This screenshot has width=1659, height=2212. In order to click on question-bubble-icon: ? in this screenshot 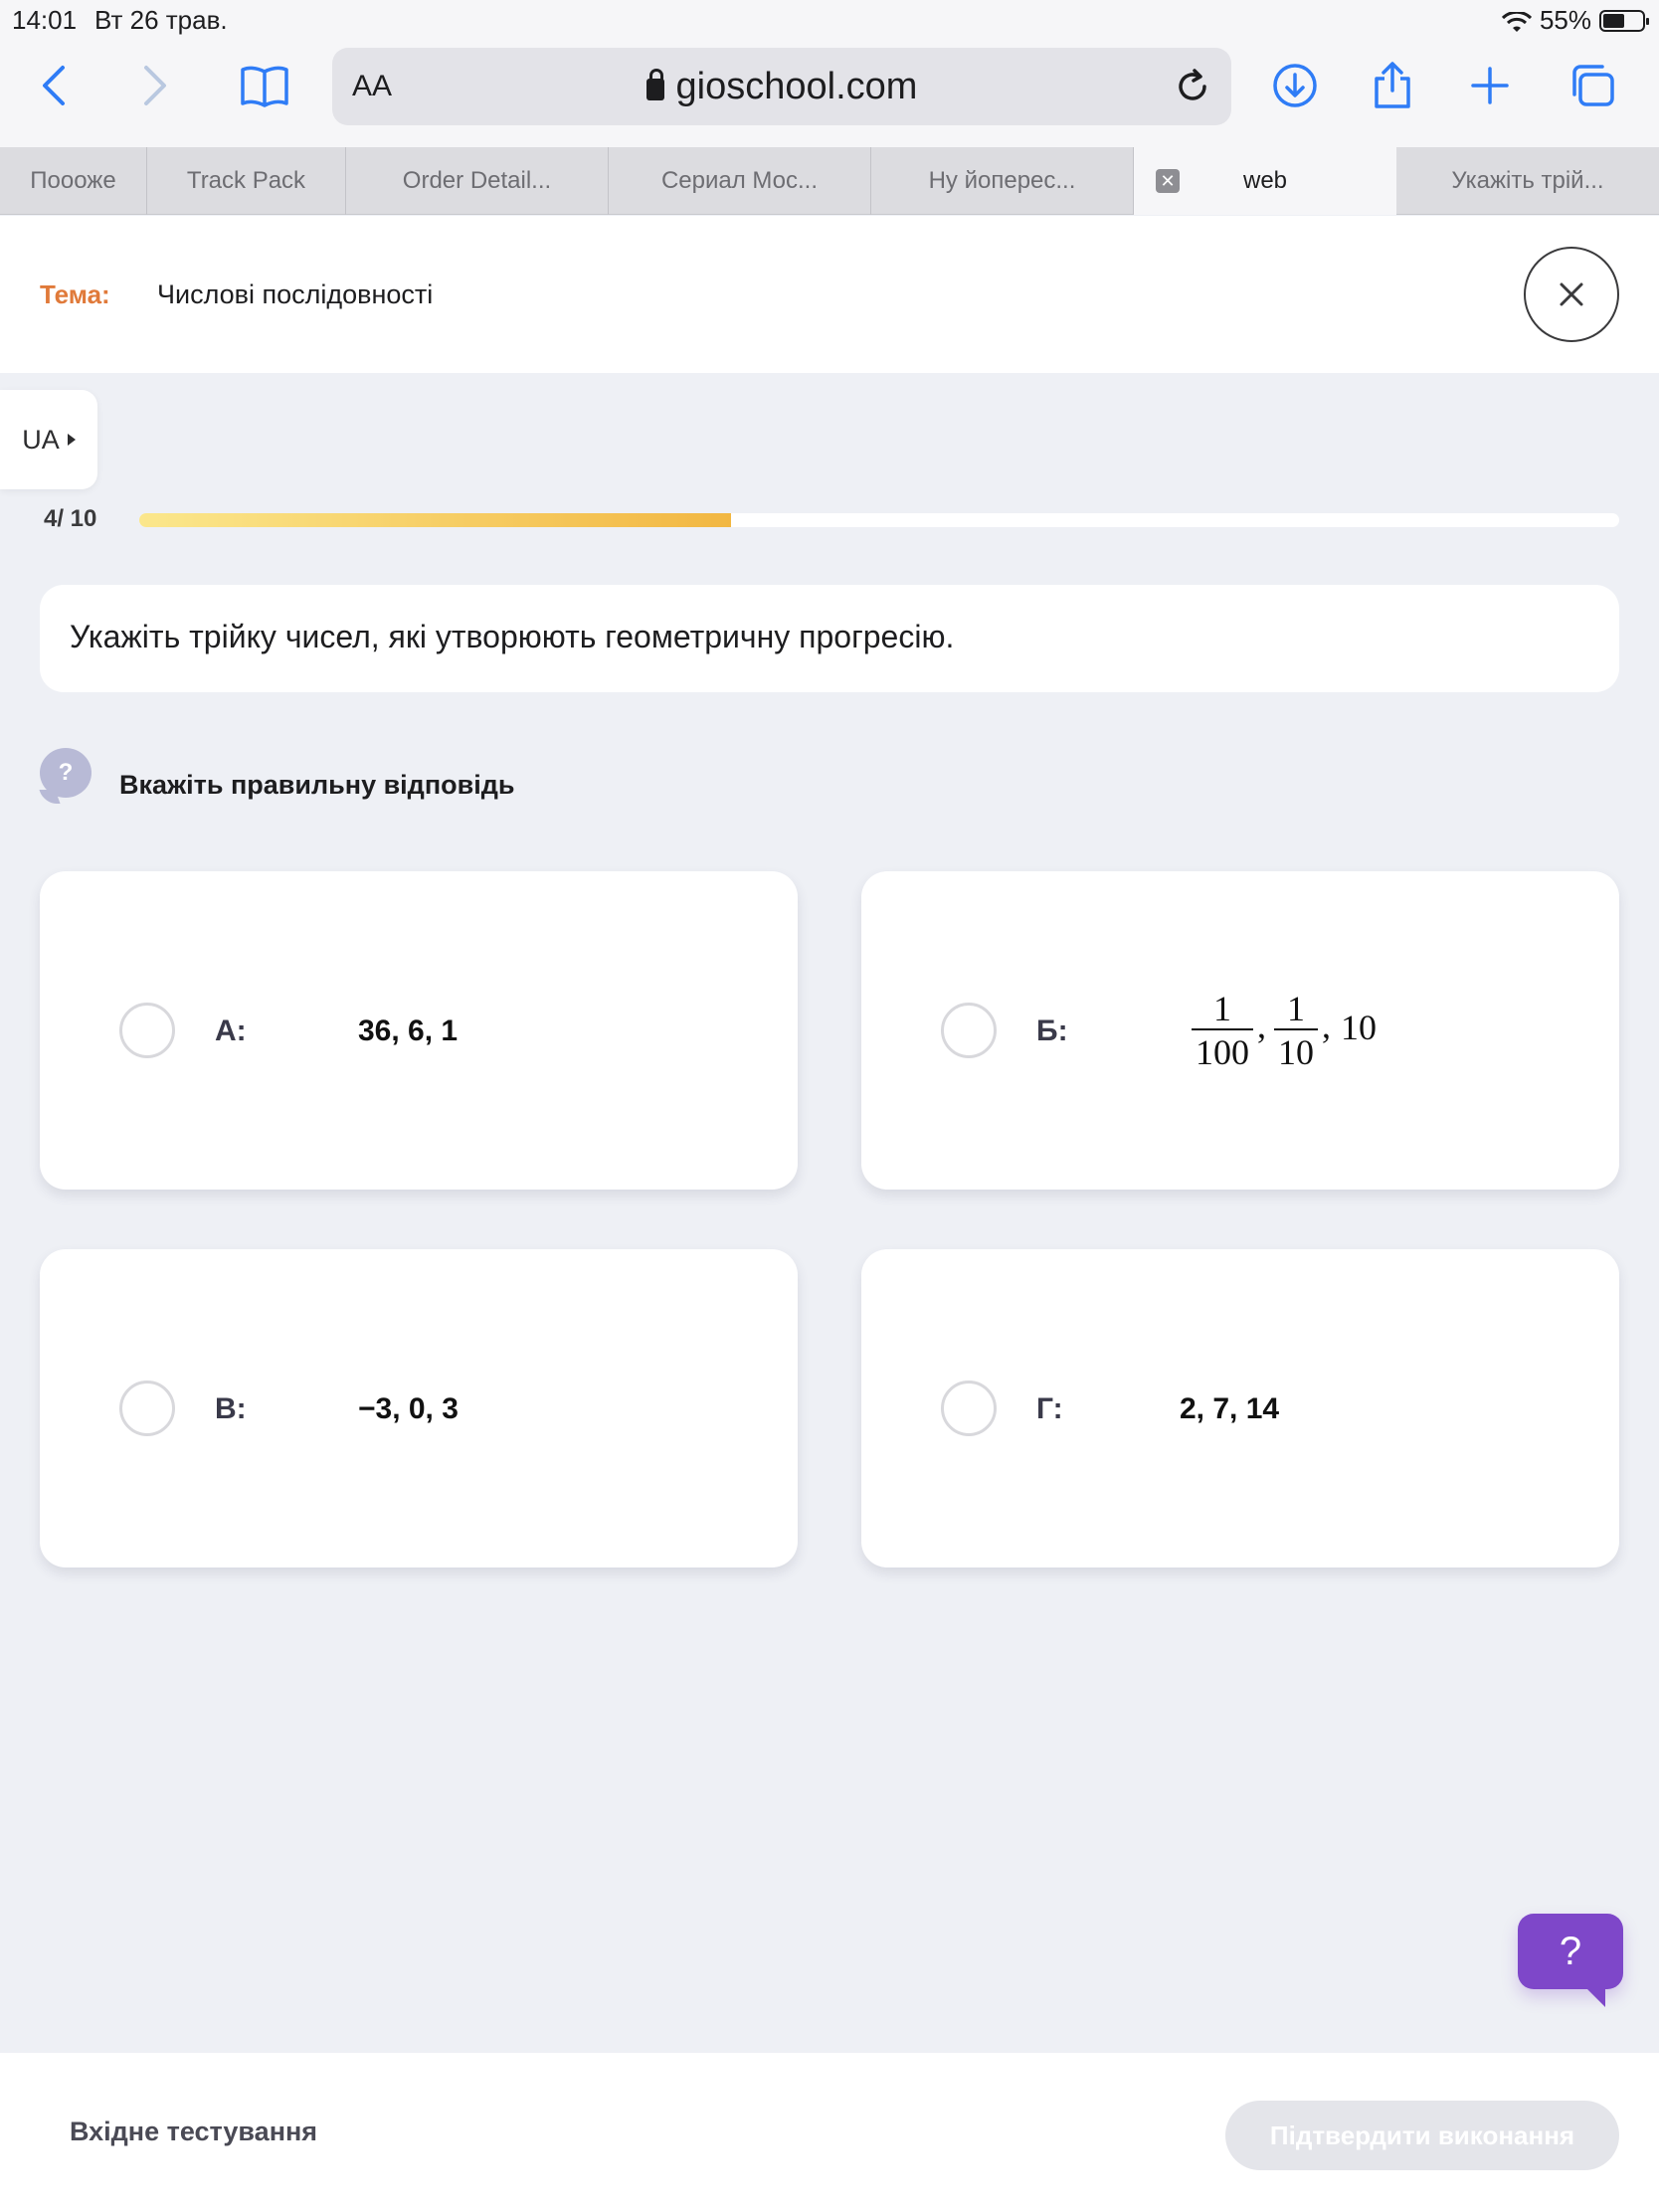, I will do `click(66, 773)`.